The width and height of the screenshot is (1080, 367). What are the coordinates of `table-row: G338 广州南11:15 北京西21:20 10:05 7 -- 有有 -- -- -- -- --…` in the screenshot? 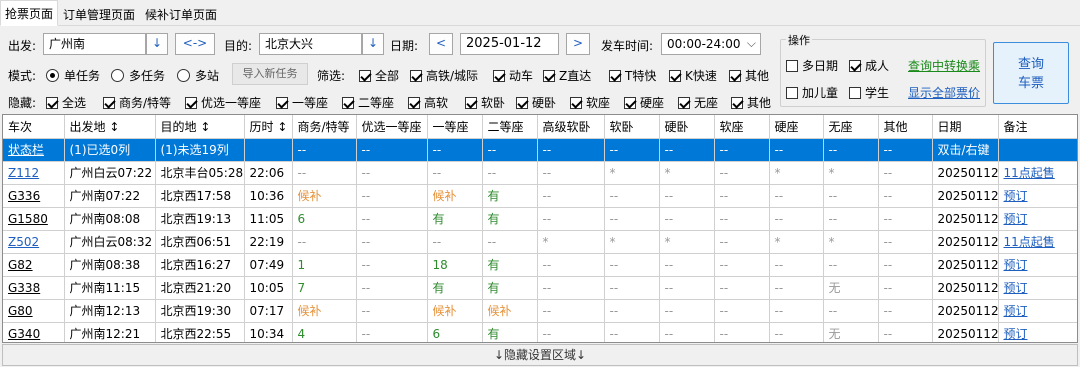 It's located at (540, 288).